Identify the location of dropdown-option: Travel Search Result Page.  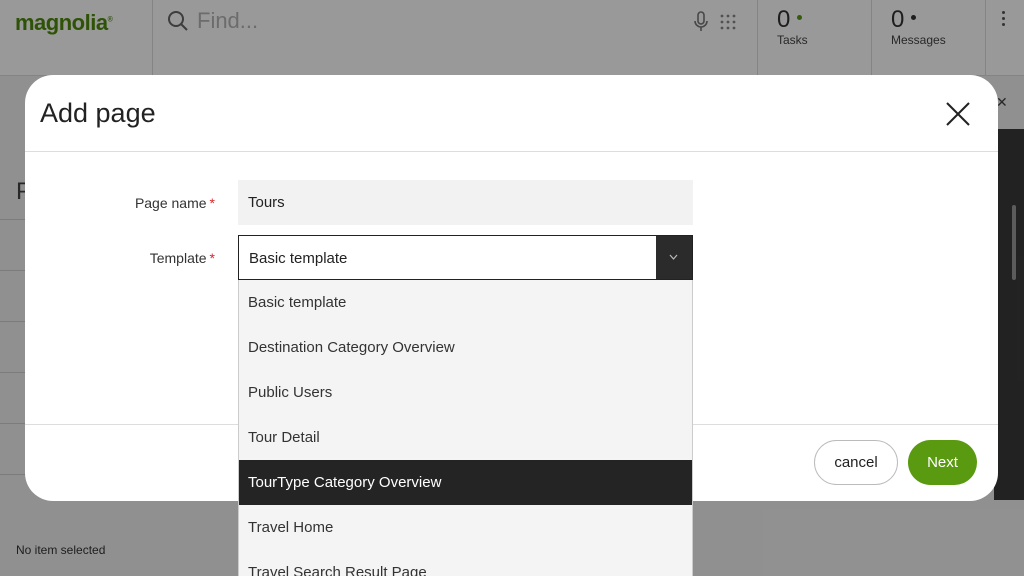
(465, 563).